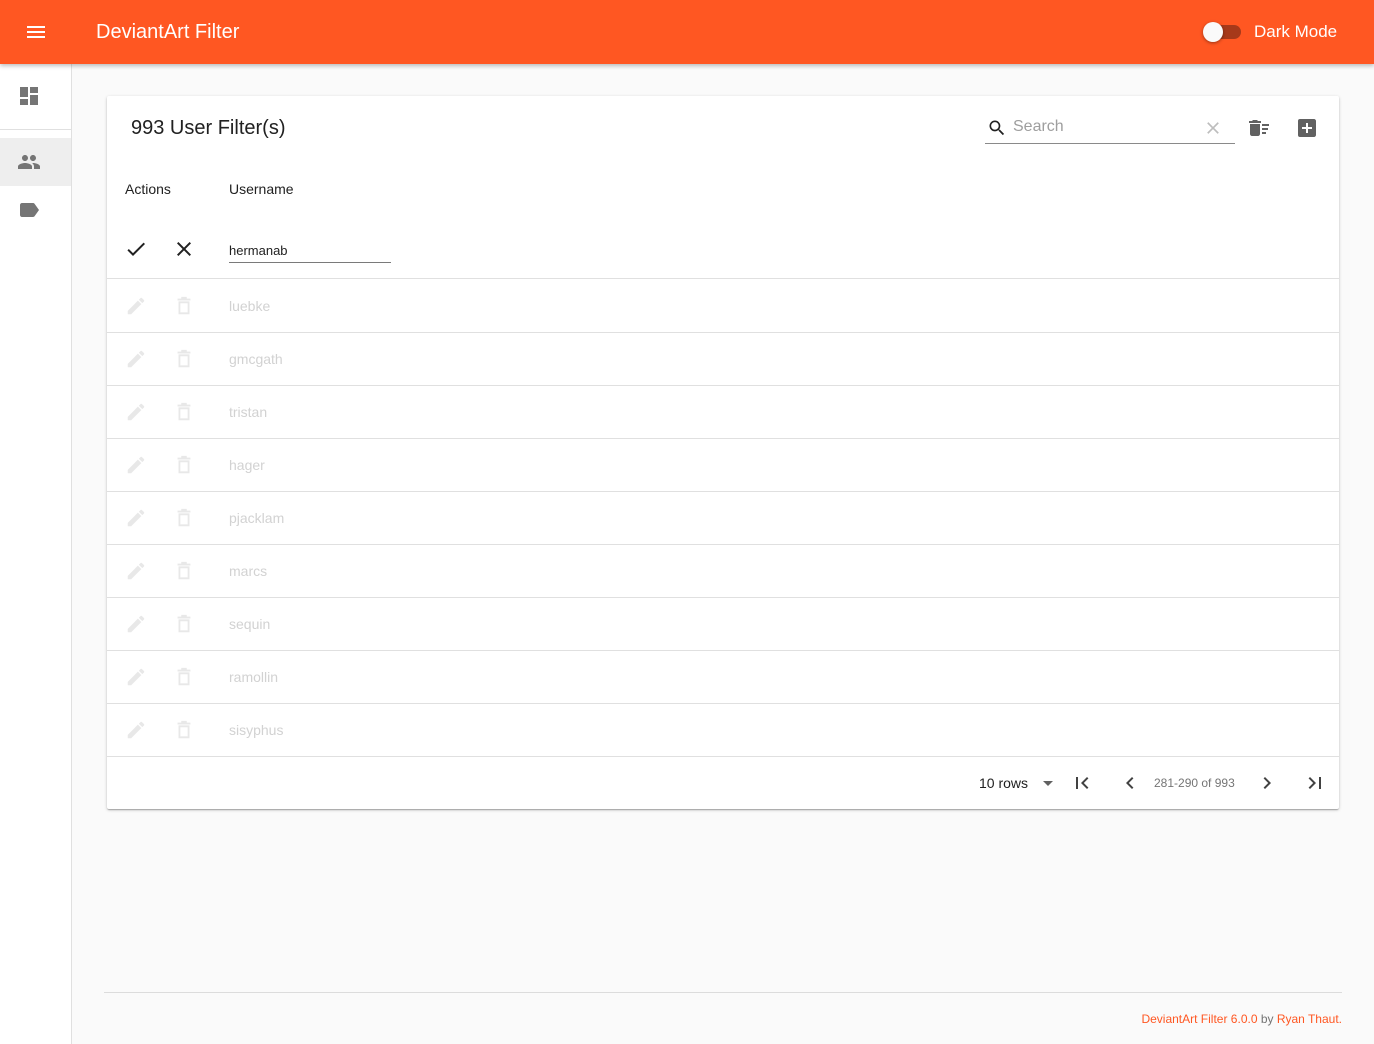 This screenshot has width=1374, height=1044. Describe the element at coordinates (1309, 1019) in the screenshot. I see `author-link: Ryan Thaut.` at that location.